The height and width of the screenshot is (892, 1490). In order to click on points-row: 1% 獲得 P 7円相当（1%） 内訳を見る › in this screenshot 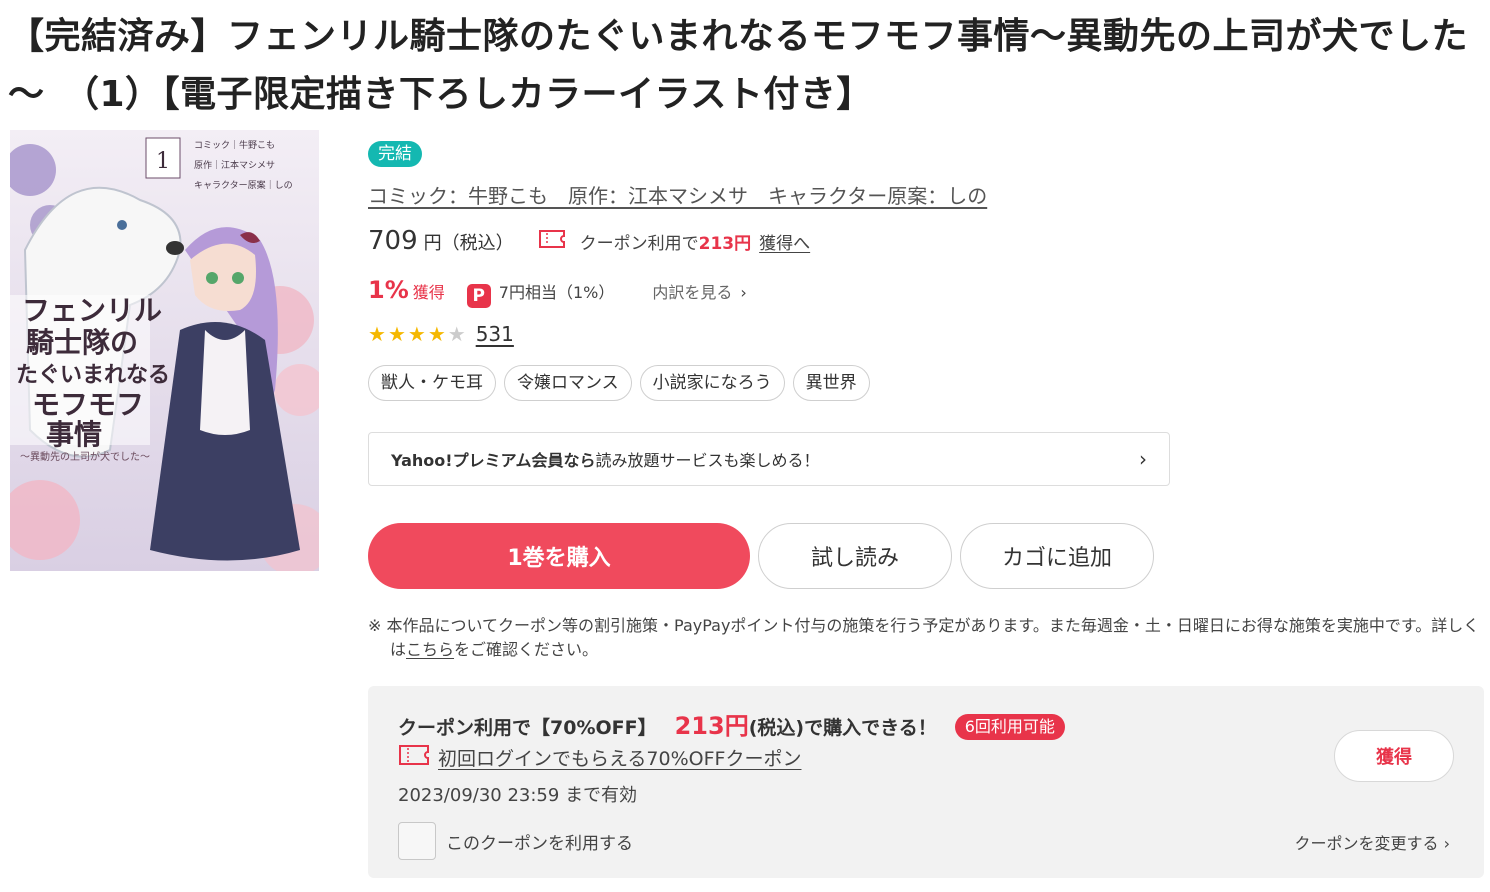, I will do `click(557, 292)`.